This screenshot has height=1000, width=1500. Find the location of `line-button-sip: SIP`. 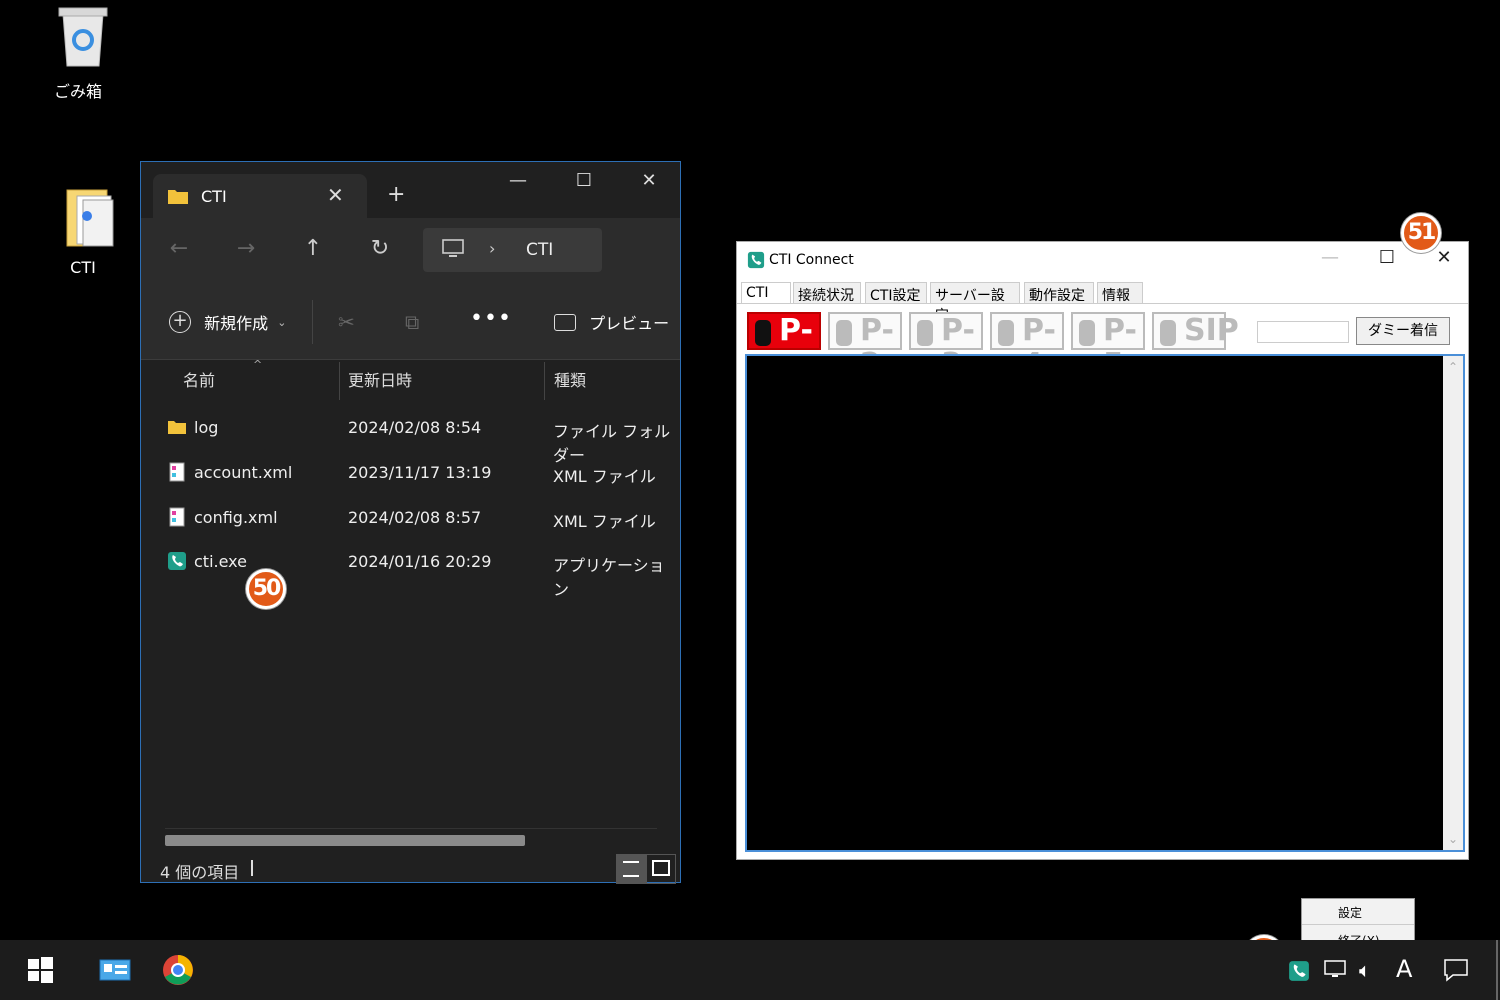

line-button-sip: SIP is located at coordinates (1195, 331).